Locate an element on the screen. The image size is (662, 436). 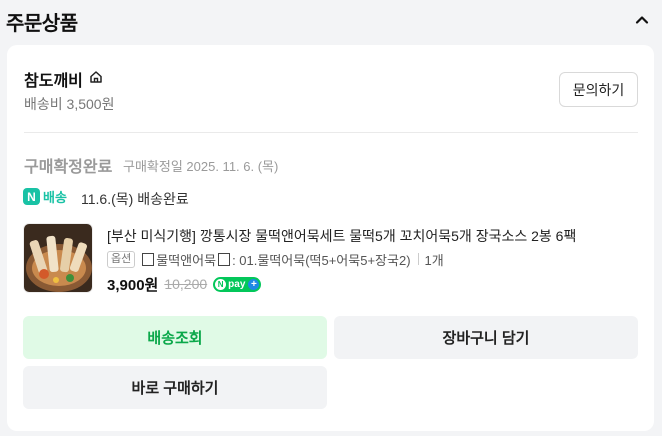
price: 3,900원 is located at coordinates (133, 285).